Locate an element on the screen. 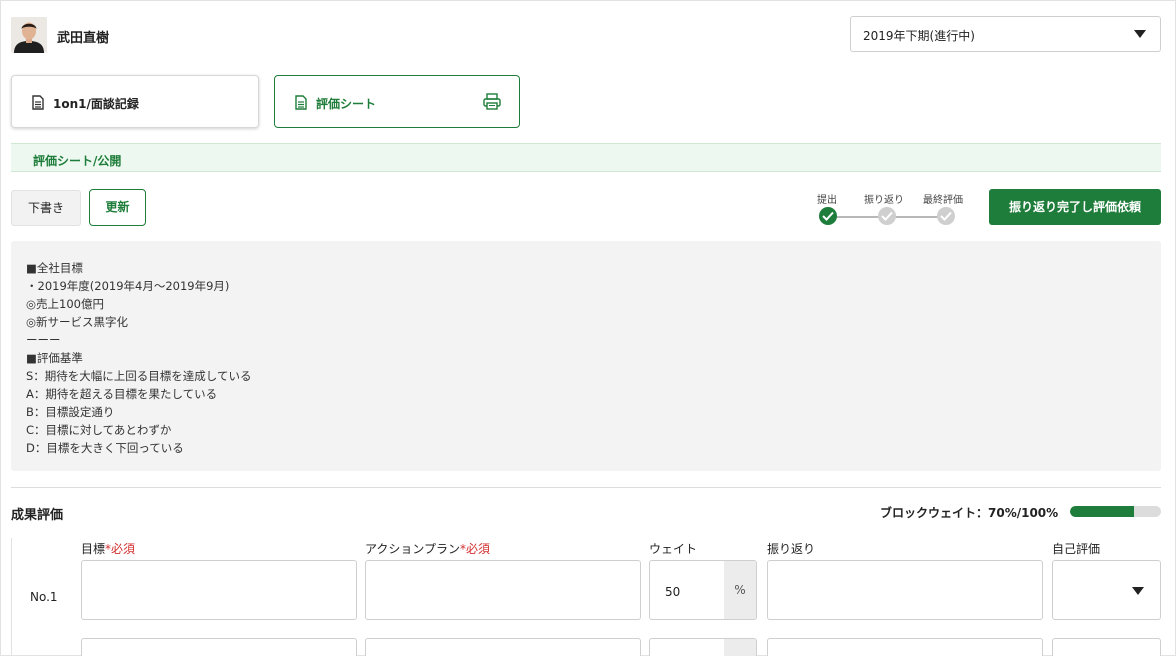 This screenshot has height=656, width=1176. guide-line: ーーー is located at coordinates (43, 340).